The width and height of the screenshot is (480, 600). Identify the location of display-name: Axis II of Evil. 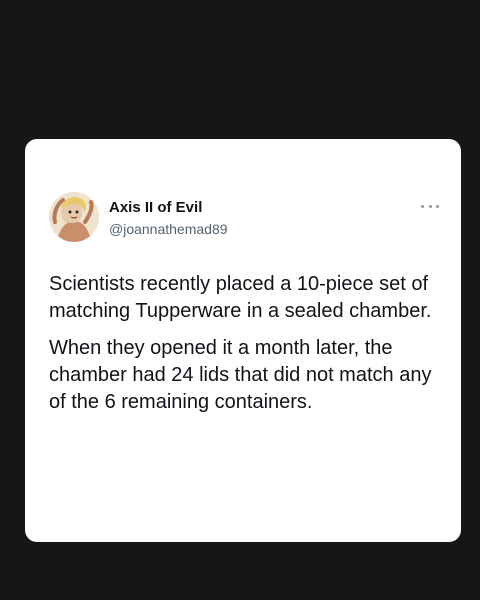
(155, 208).